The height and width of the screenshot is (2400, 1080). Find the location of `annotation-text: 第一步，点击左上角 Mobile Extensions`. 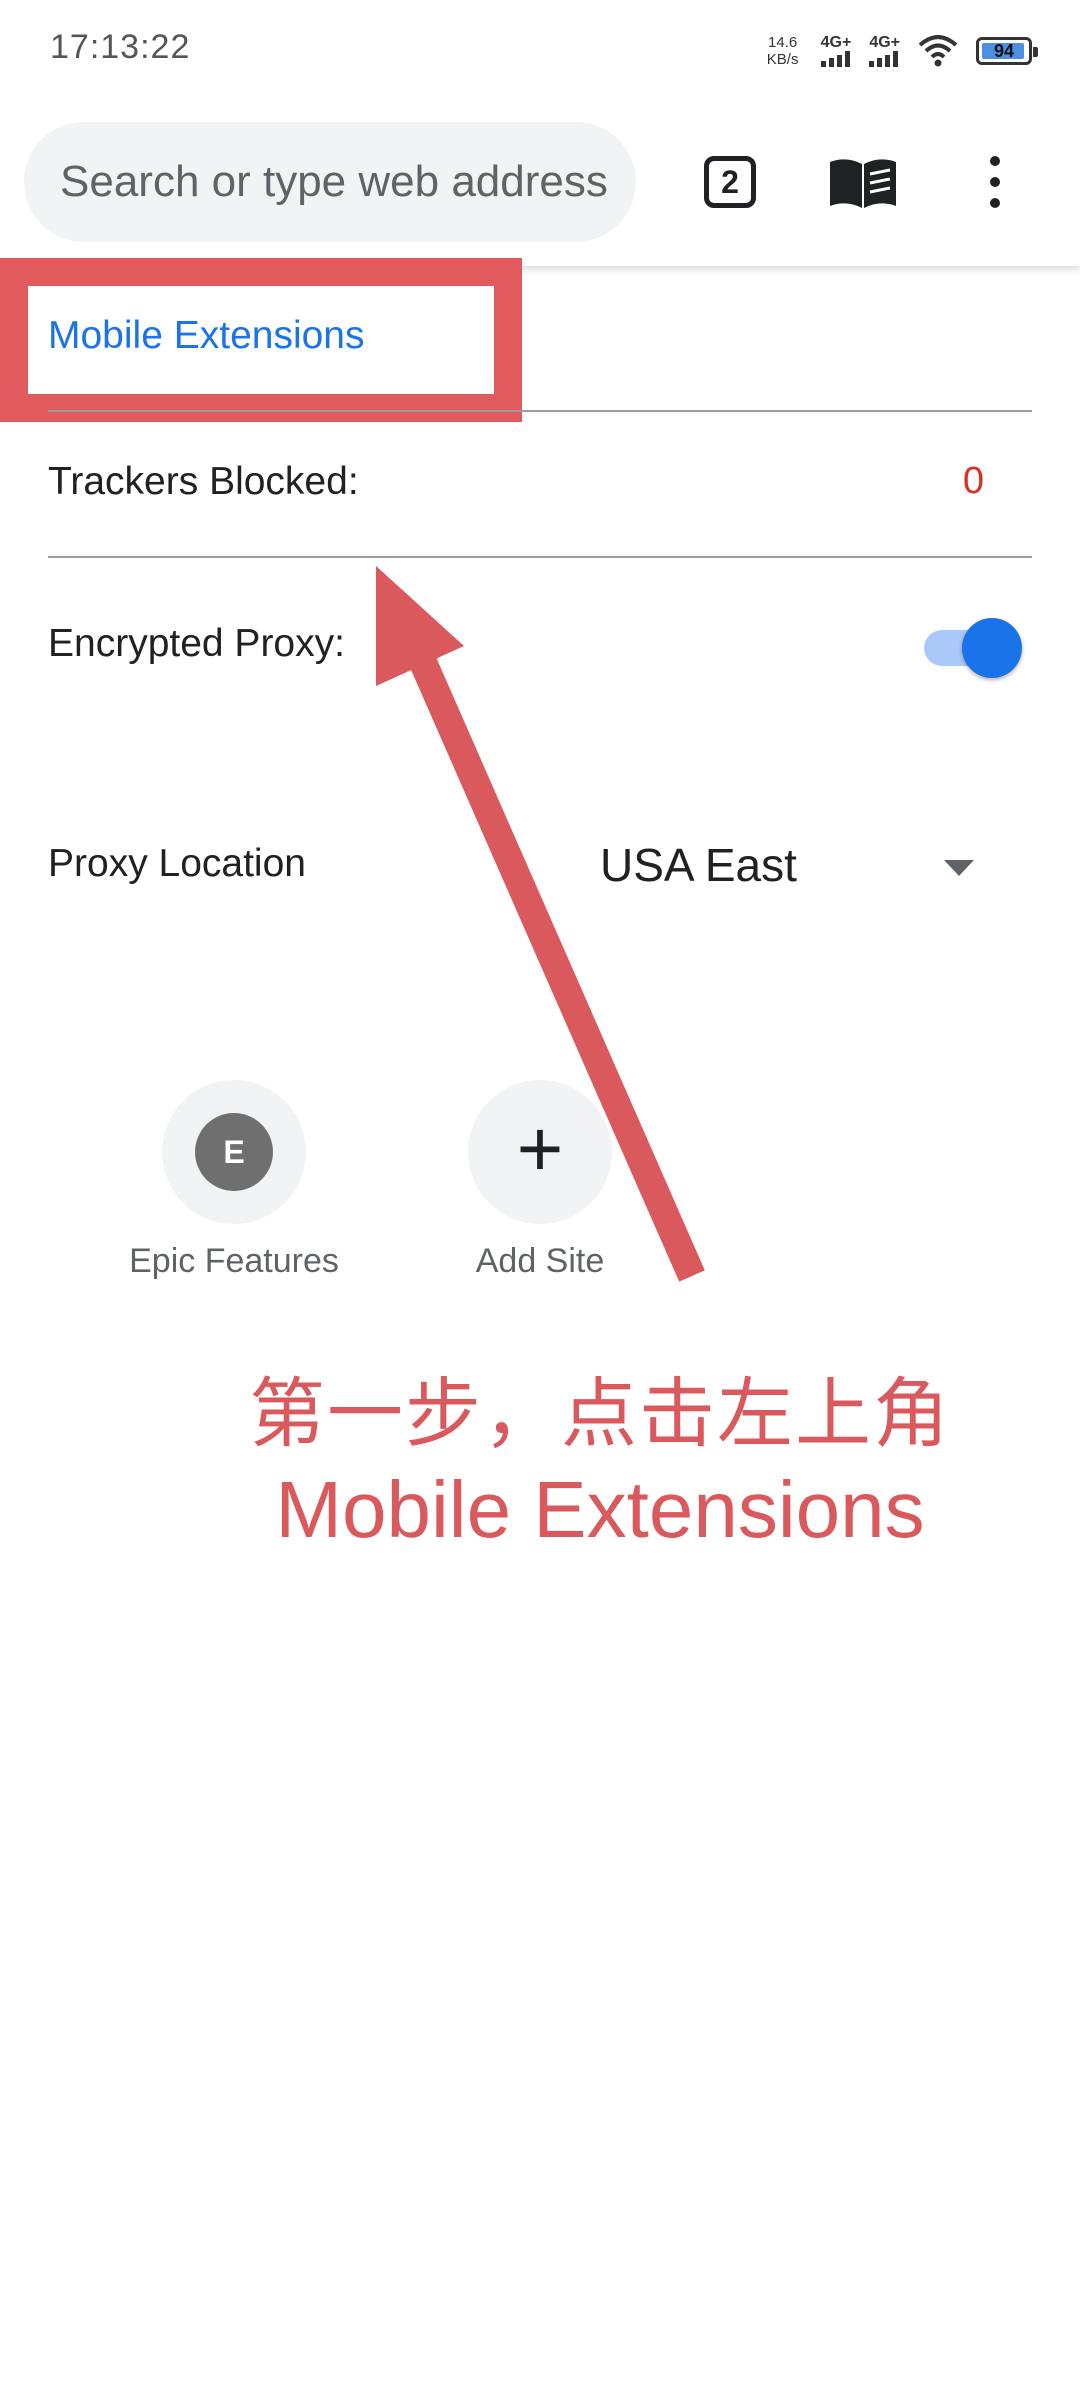

annotation-text: 第一步，点击左上角 Mobile Extensions is located at coordinates (600, 1465).